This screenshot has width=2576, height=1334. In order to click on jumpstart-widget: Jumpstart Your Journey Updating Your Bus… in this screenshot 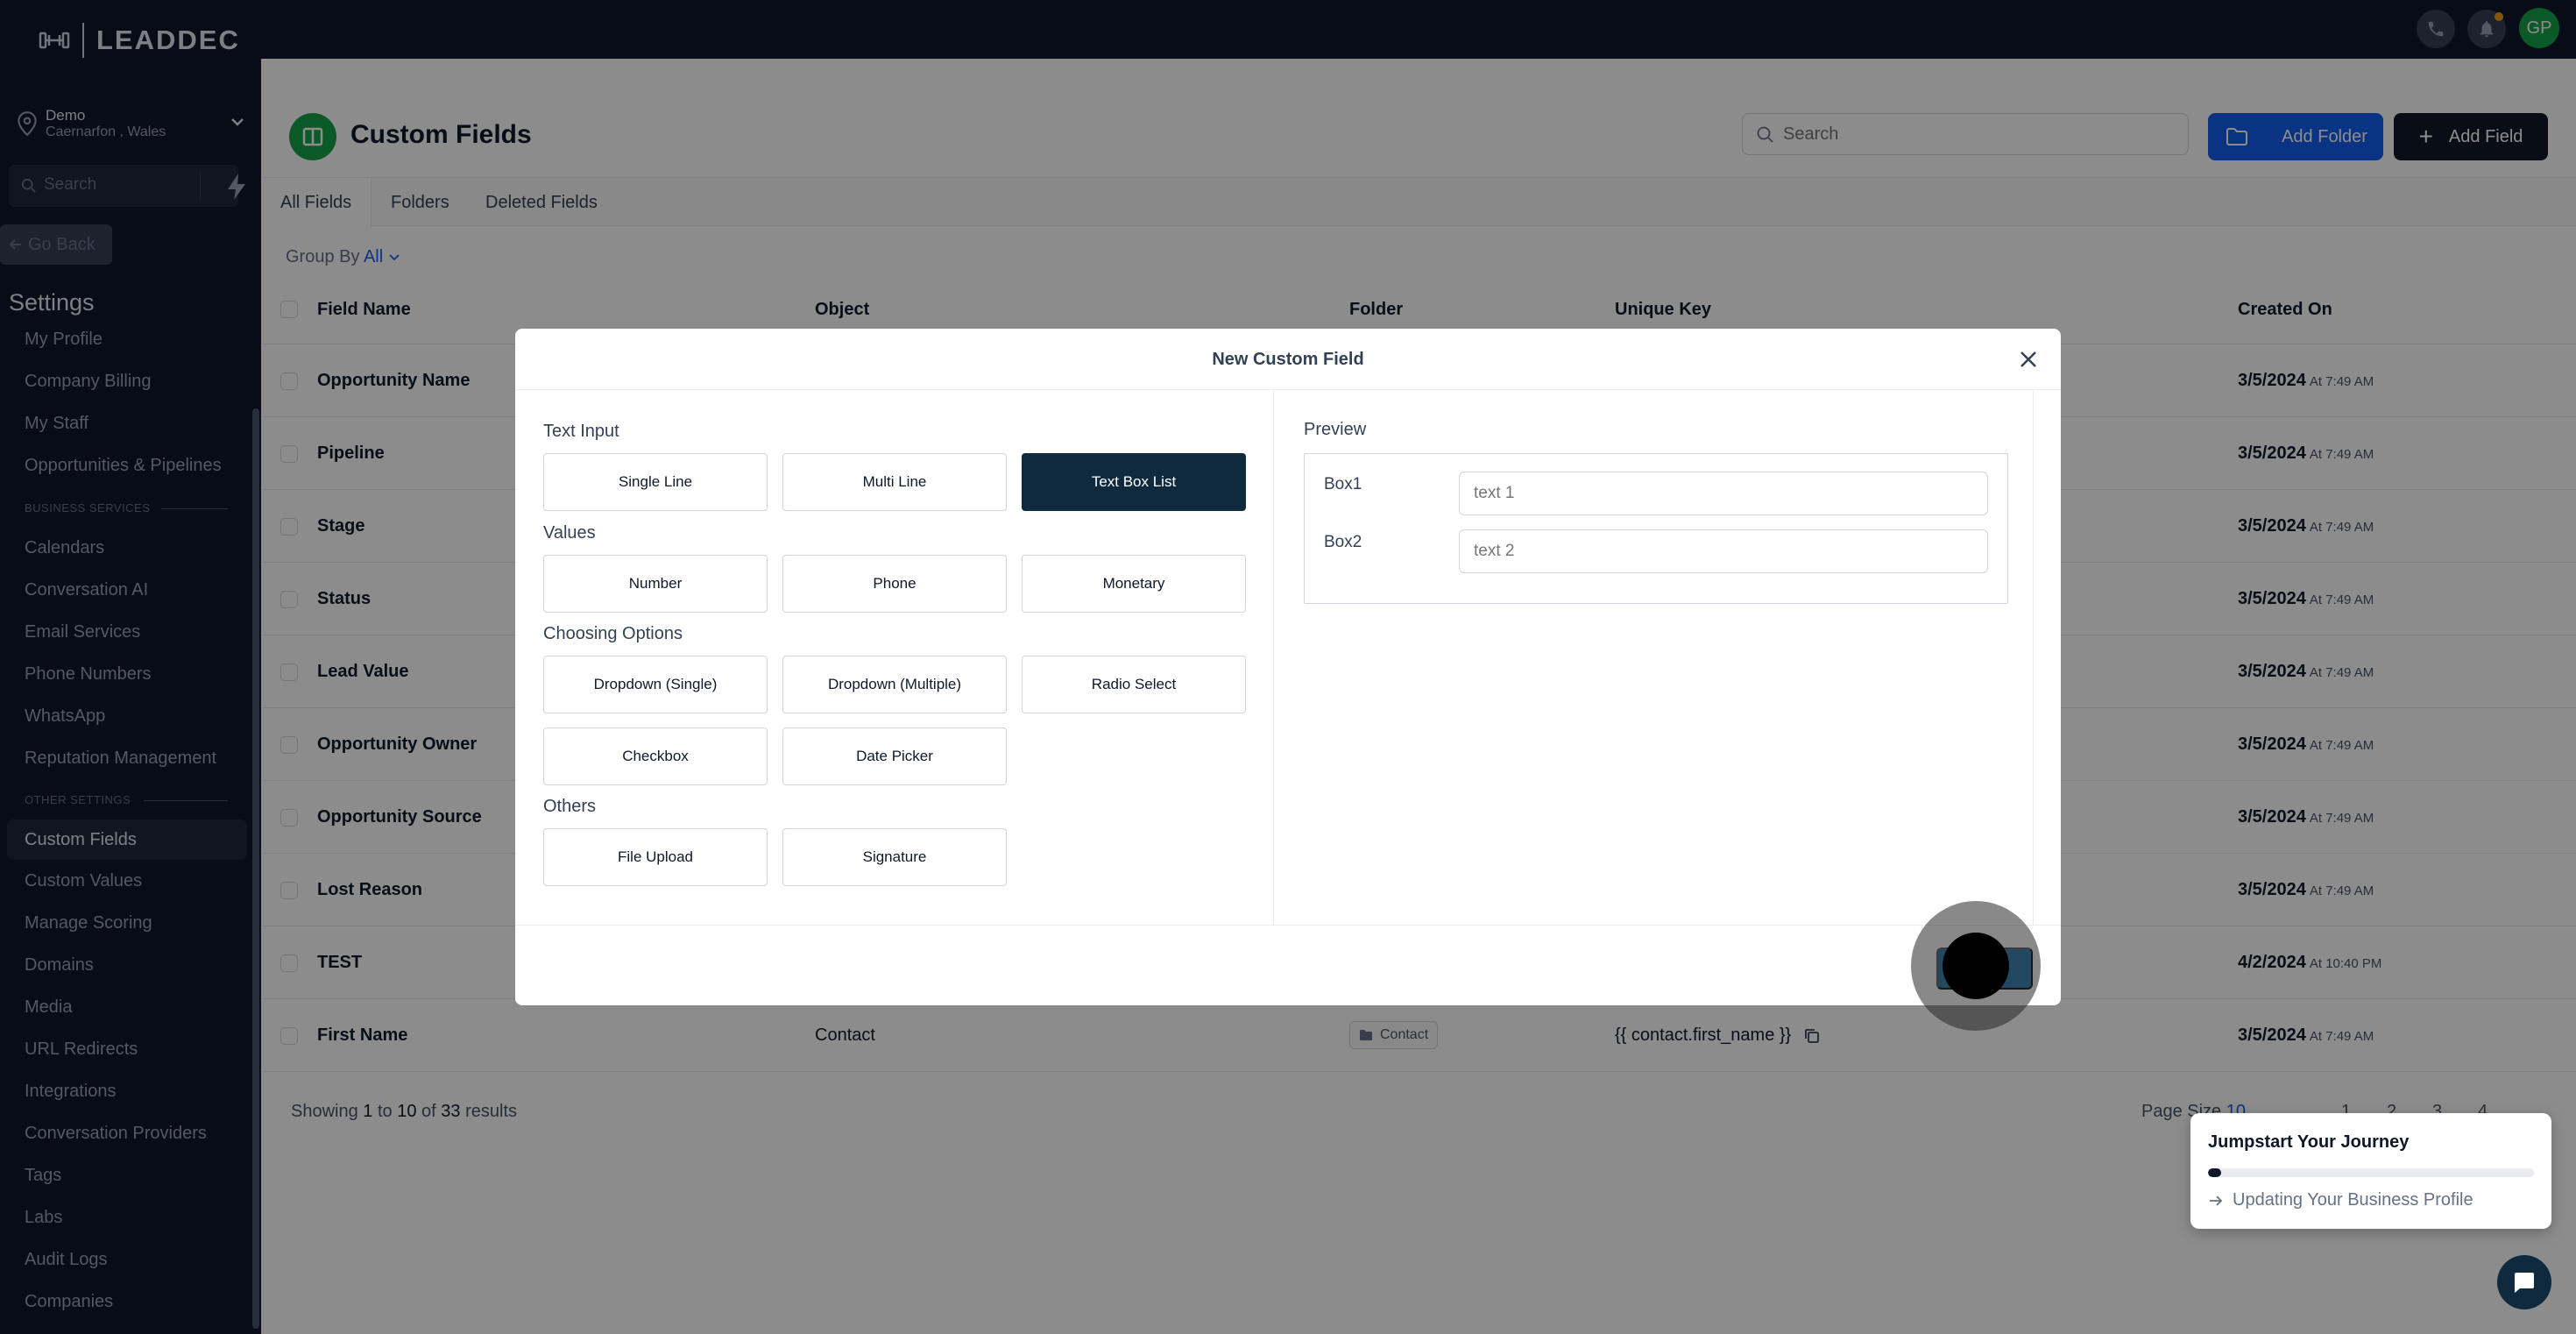, I will do `click(2370, 1171)`.